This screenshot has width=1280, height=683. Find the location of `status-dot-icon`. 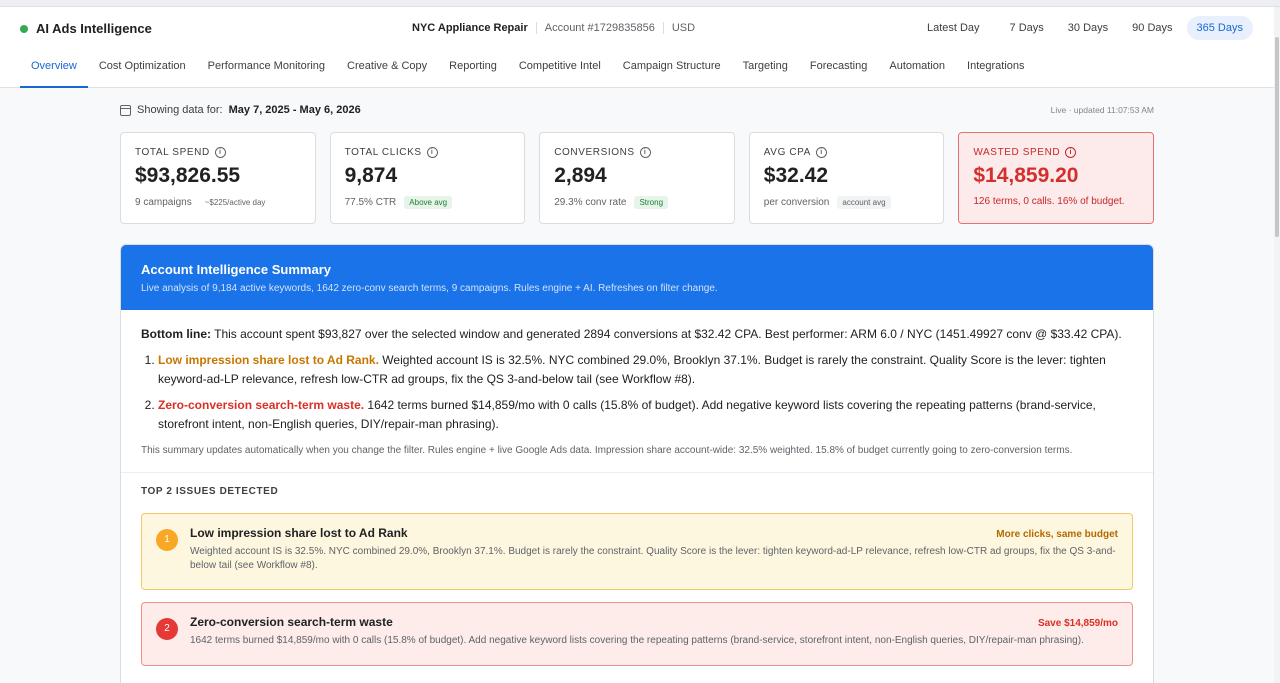

status-dot-icon is located at coordinates (24, 28).